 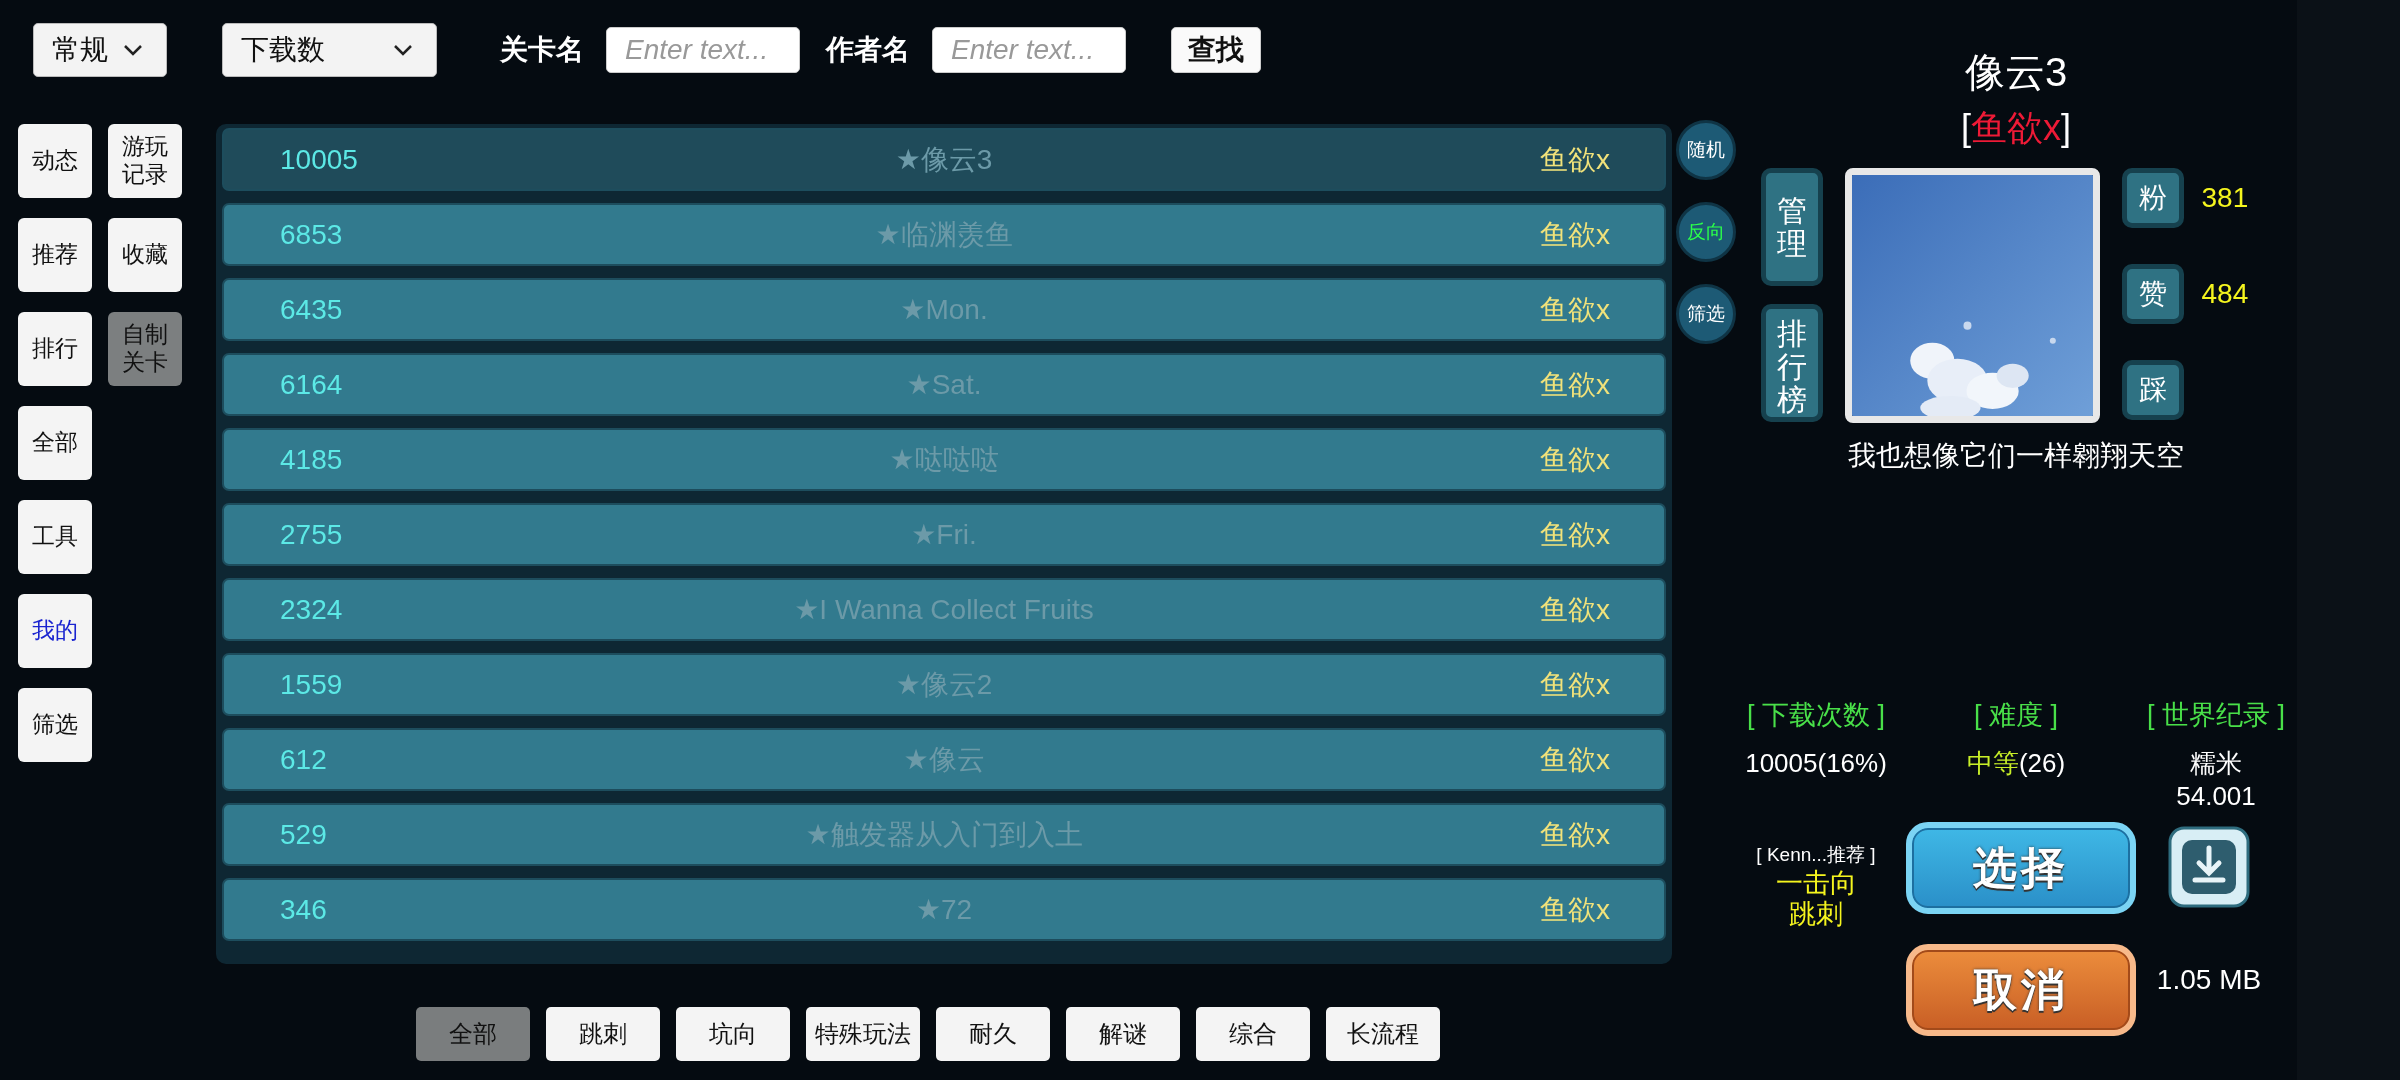 What do you see at coordinates (311, 684) in the screenshot?
I see `download-count: 1559` at bounding box center [311, 684].